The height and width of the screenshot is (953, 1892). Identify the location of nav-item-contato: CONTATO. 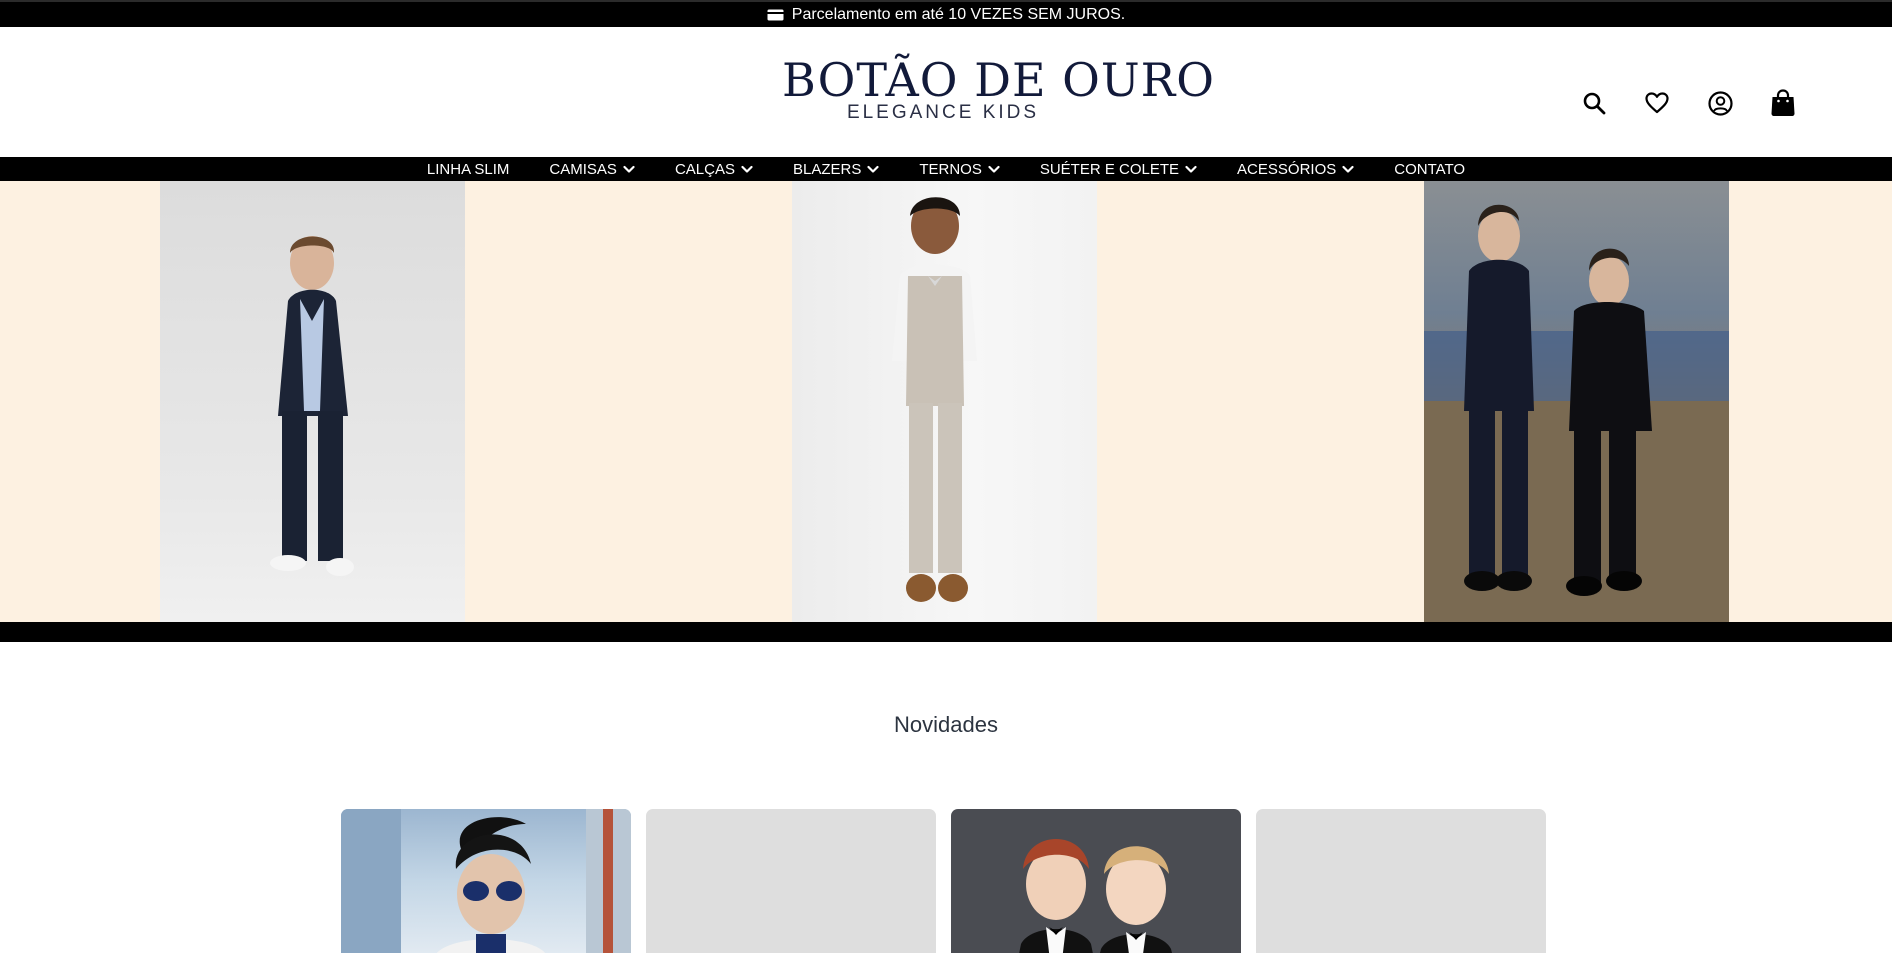
(1429, 169).